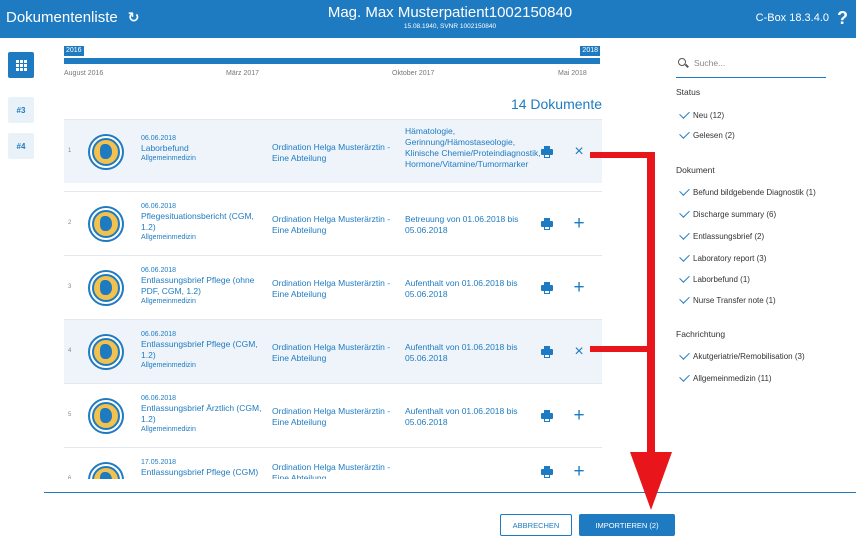  I want to click on filter-section-document: Dokument, so click(695, 170).